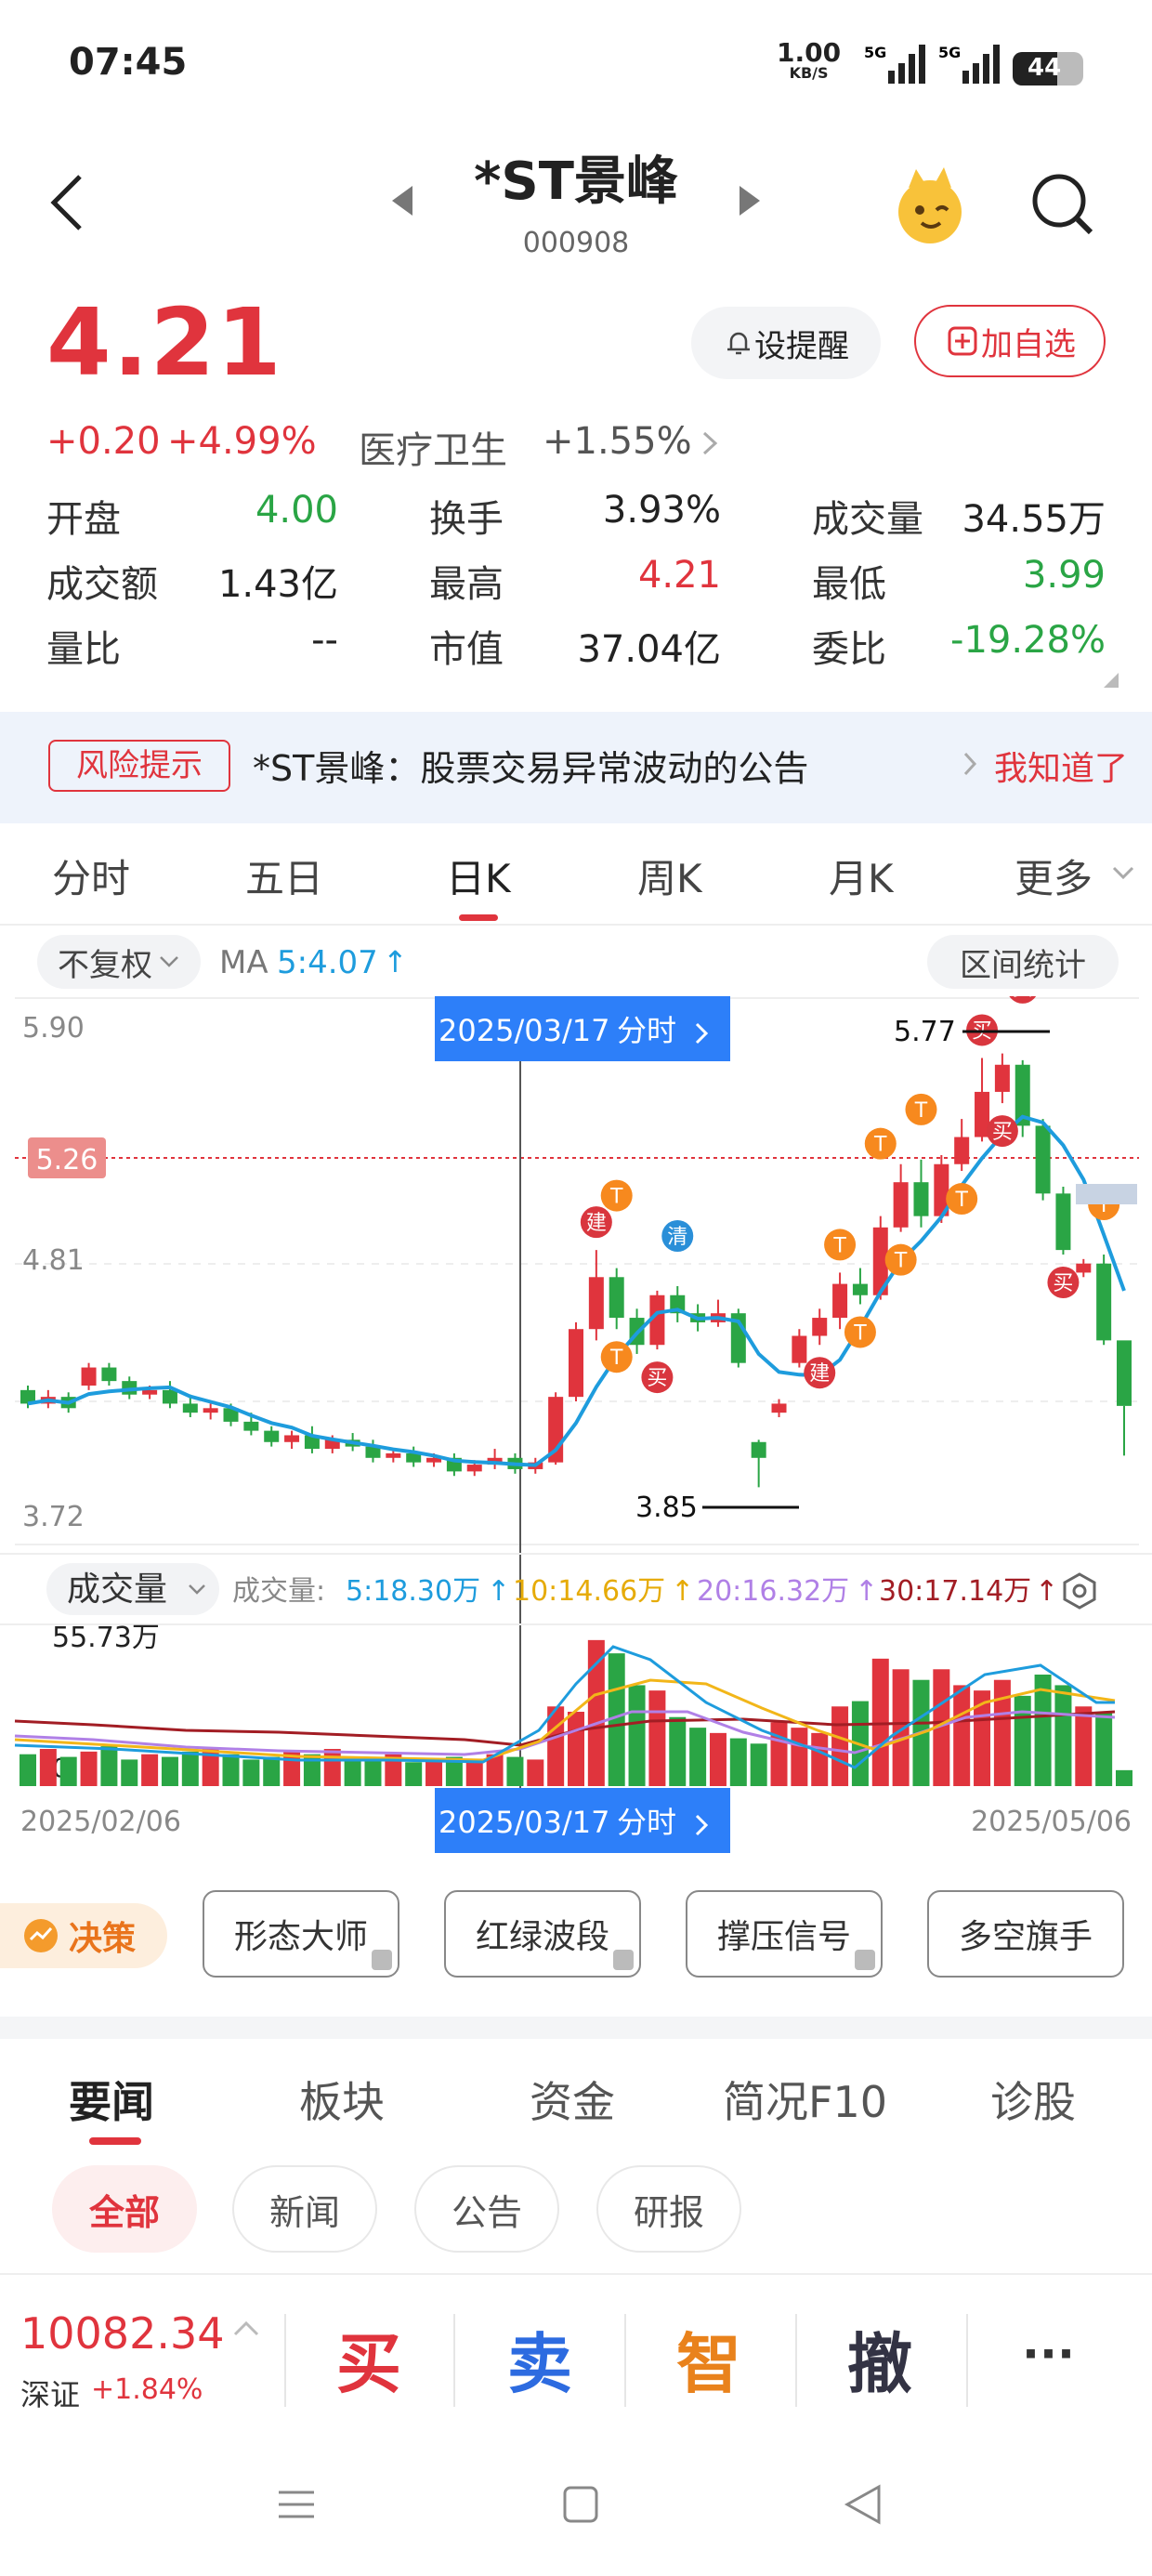  Describe the element at coordinates (466, 519) in the screenshot. I see `stat-label: 换手` at that location.